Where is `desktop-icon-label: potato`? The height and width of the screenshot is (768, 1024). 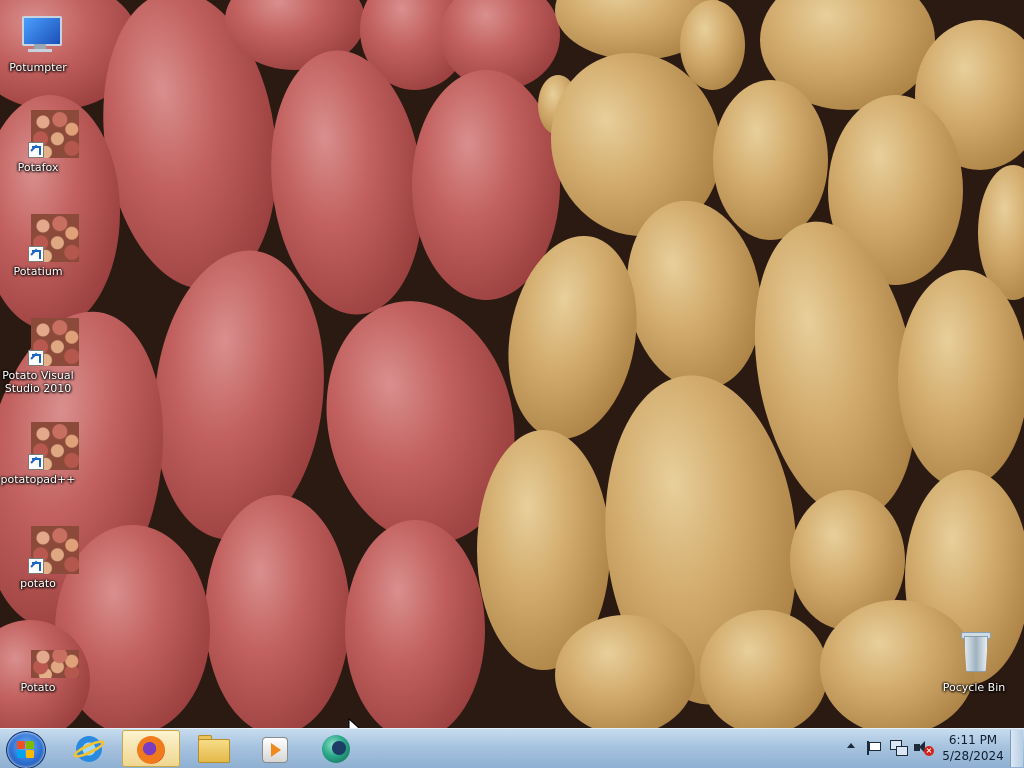 desktop-icon-label: potato is located at coordinates (38, 583).